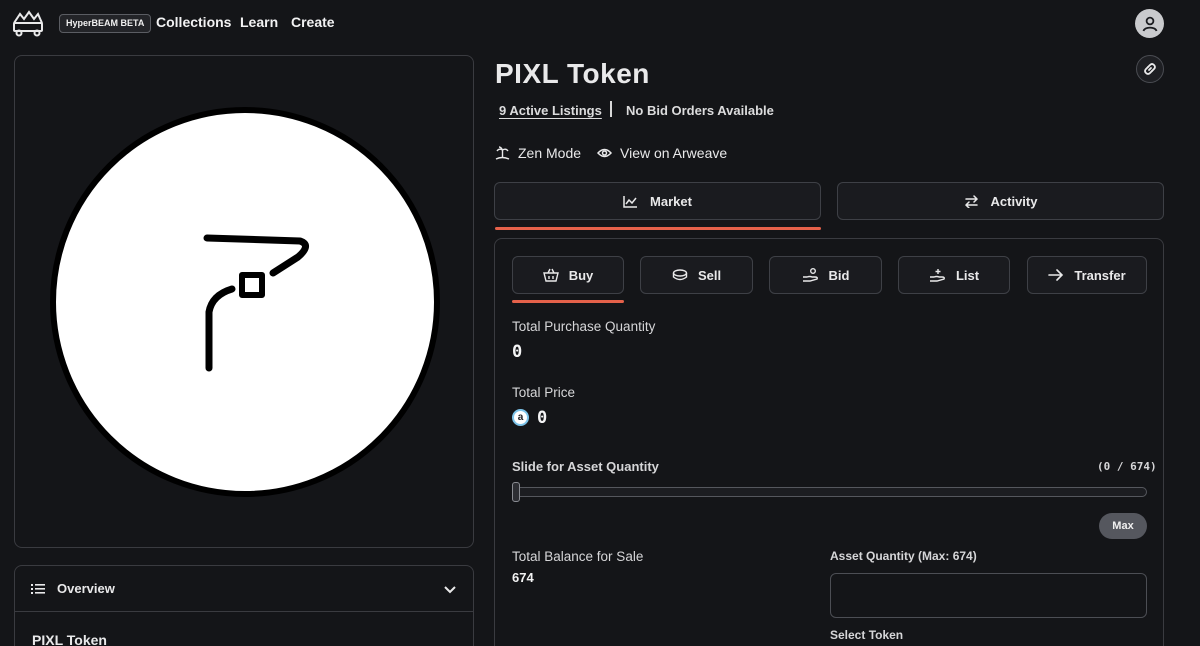 This screenshot has width=1200, height=646. I want to click on tab-market: Market, so click(657, 201).